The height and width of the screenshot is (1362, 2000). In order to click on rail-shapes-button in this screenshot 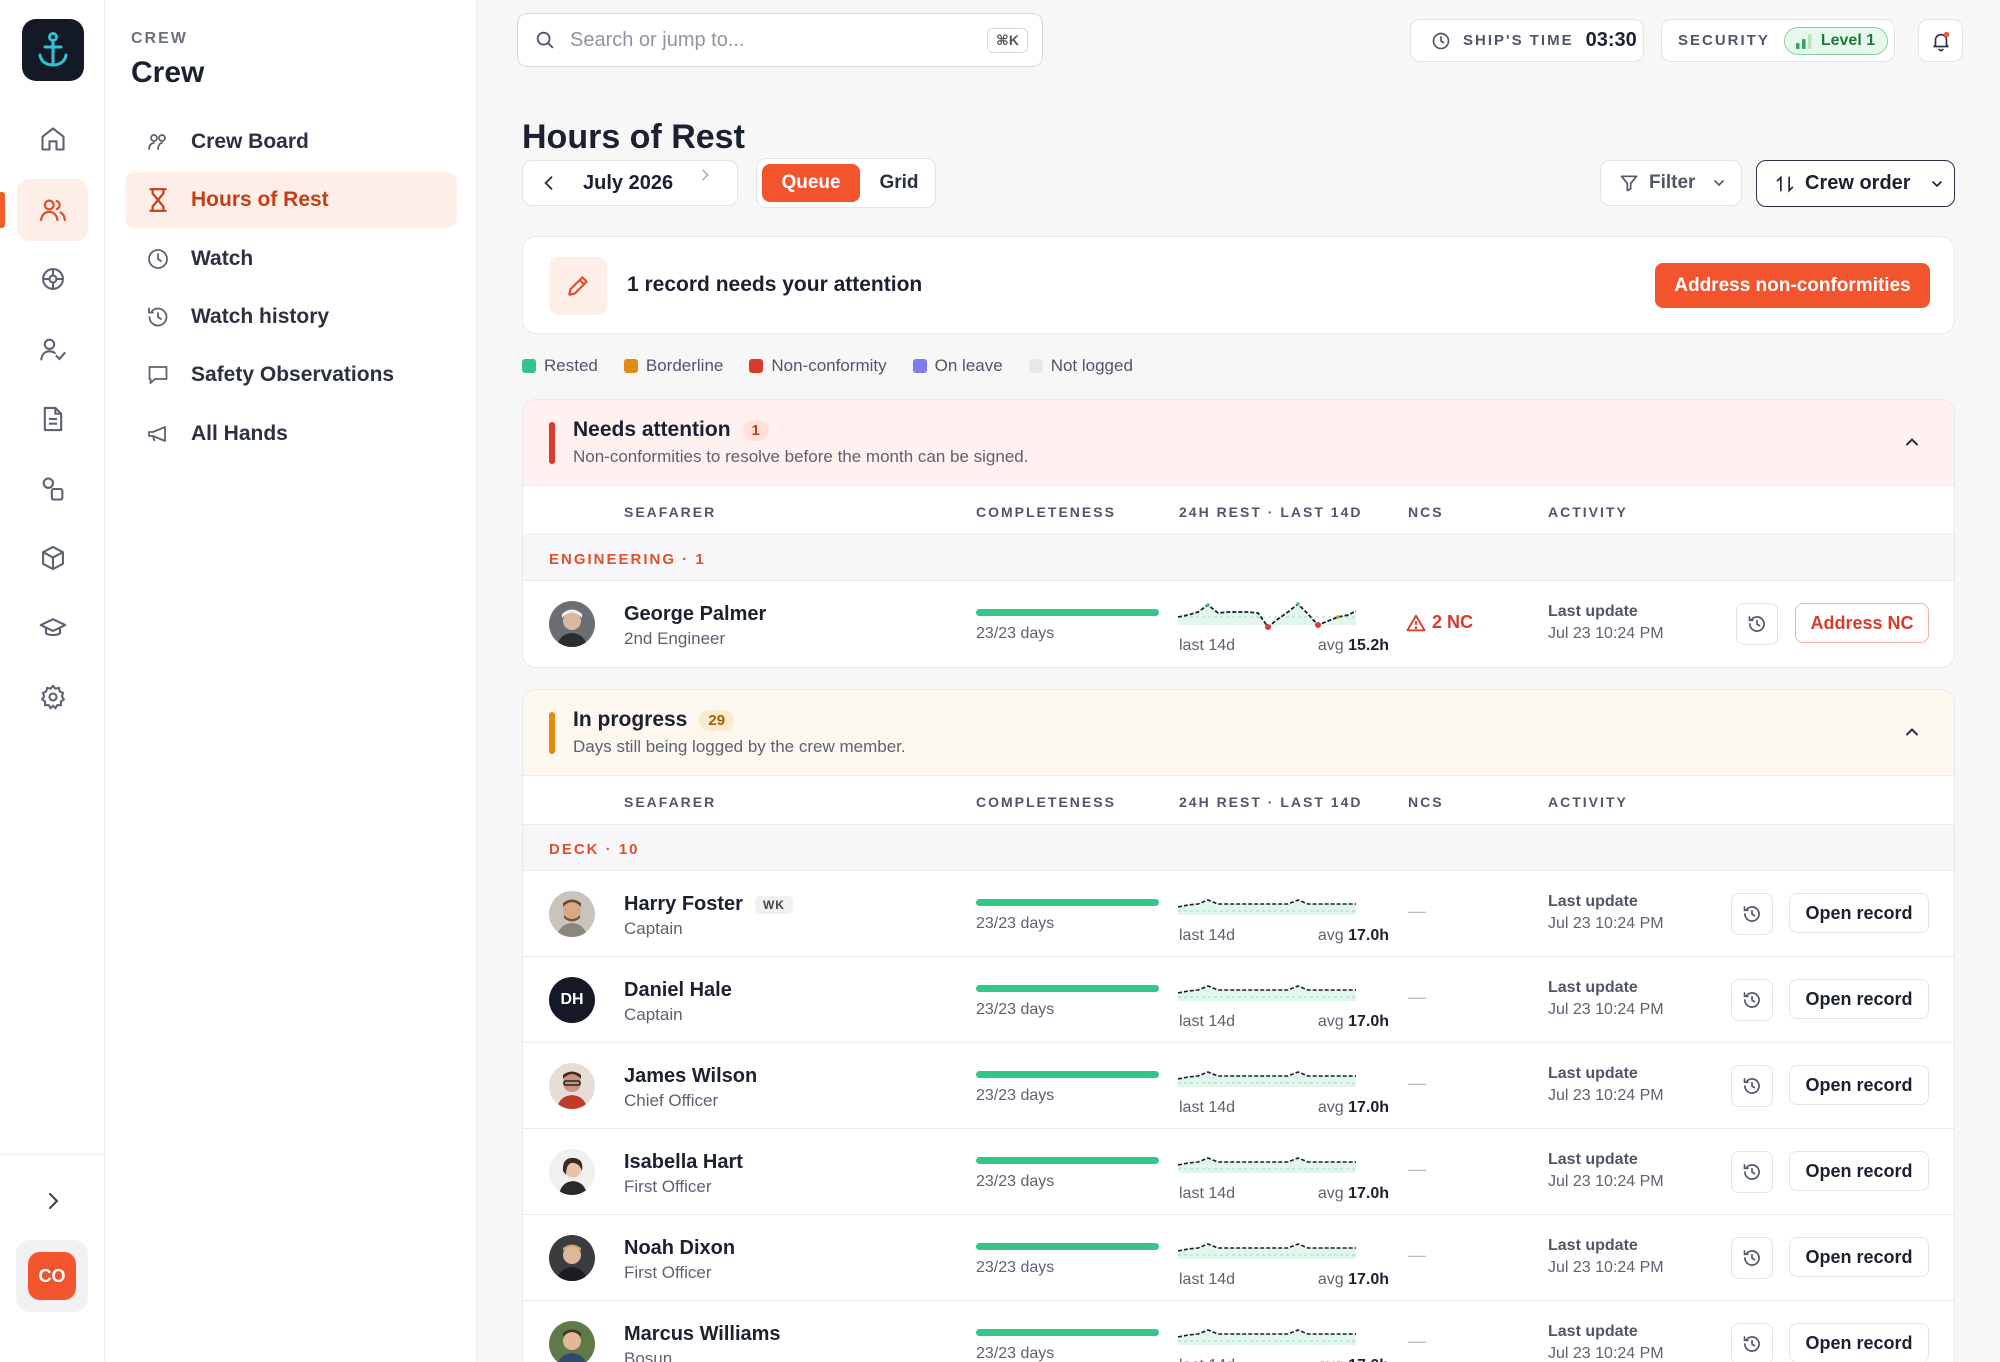, I will do `click(52, 489)`.